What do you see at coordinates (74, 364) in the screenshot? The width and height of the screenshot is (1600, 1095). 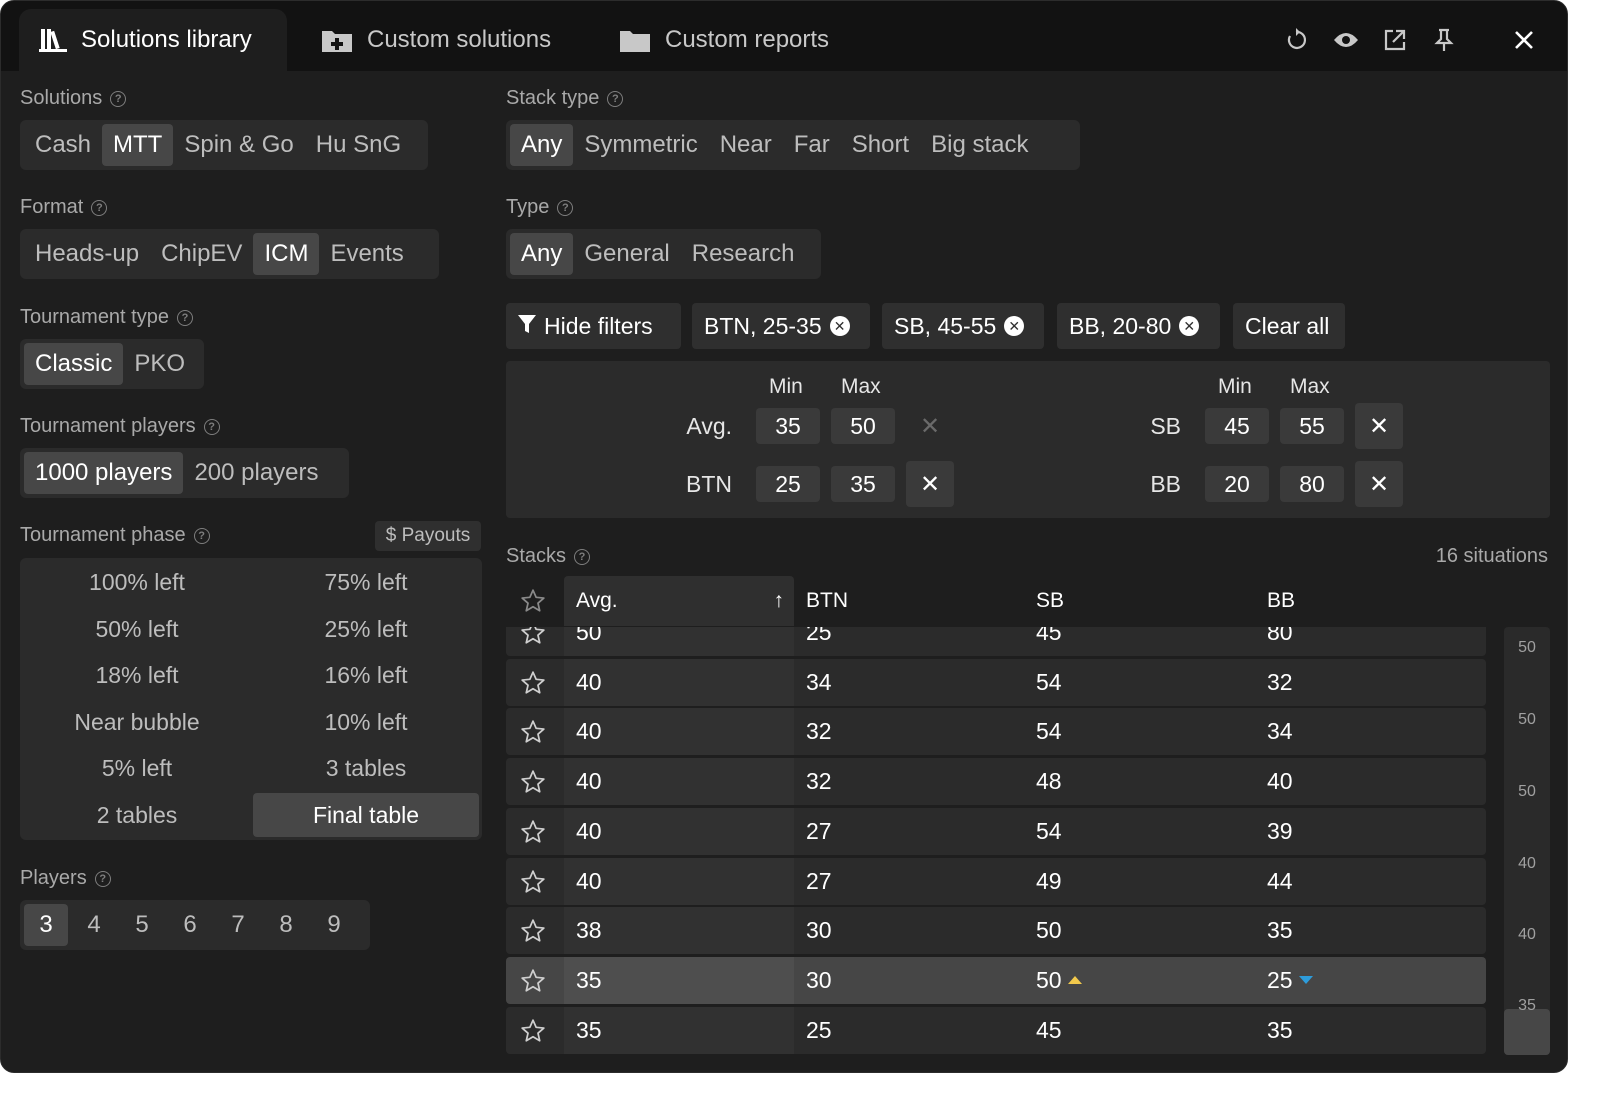 I see `tournament-type-option-classic: Classic` at bounding box center [74, 364].